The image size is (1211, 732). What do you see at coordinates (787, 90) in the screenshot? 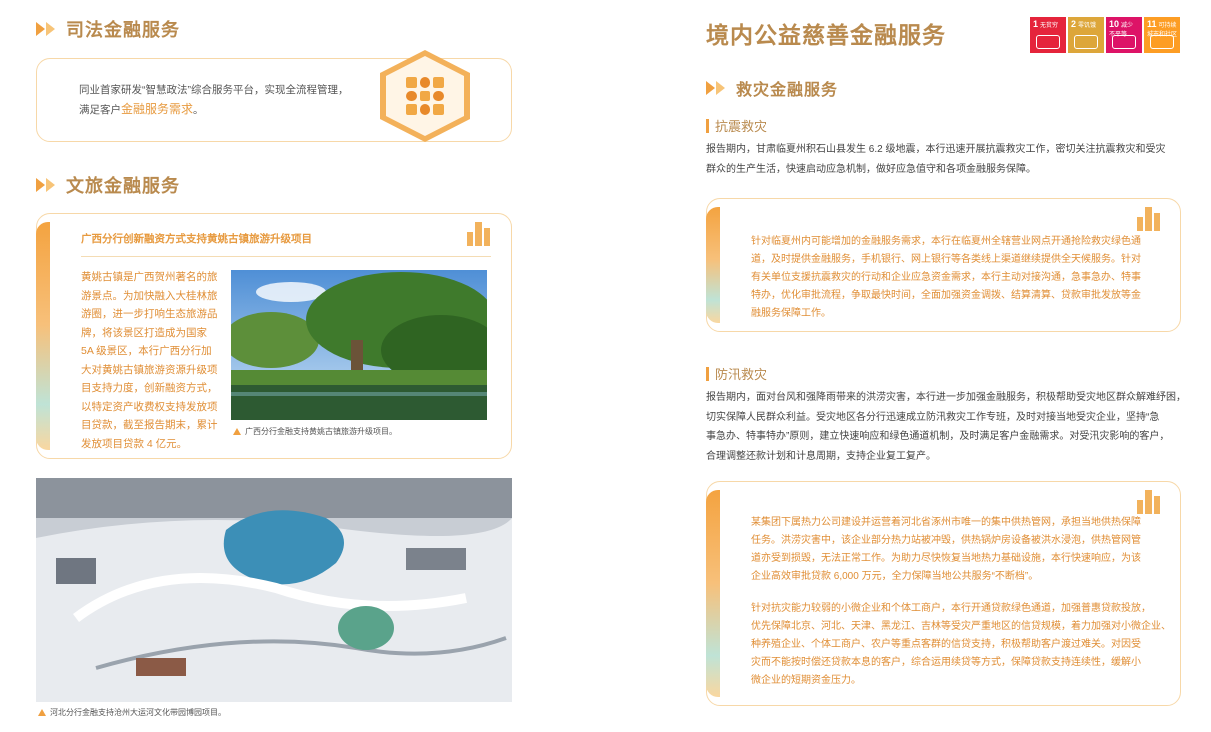
I see `section-title: 救灾金融服务` at bounding box center [787, 90].